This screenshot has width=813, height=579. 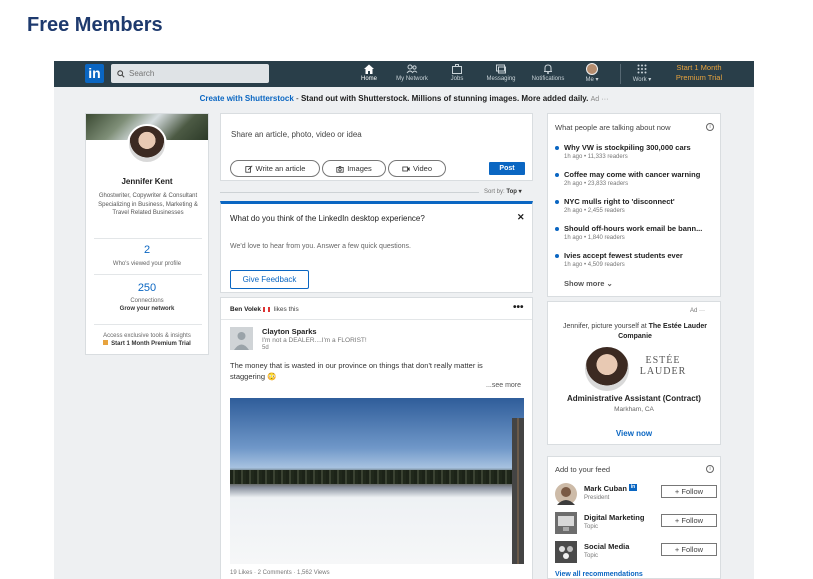 What do you see at coordinates (147, 264) in the screenshot?
I see `profile-views-label: Who's viewed your profile` at bounding box center [147, 264].